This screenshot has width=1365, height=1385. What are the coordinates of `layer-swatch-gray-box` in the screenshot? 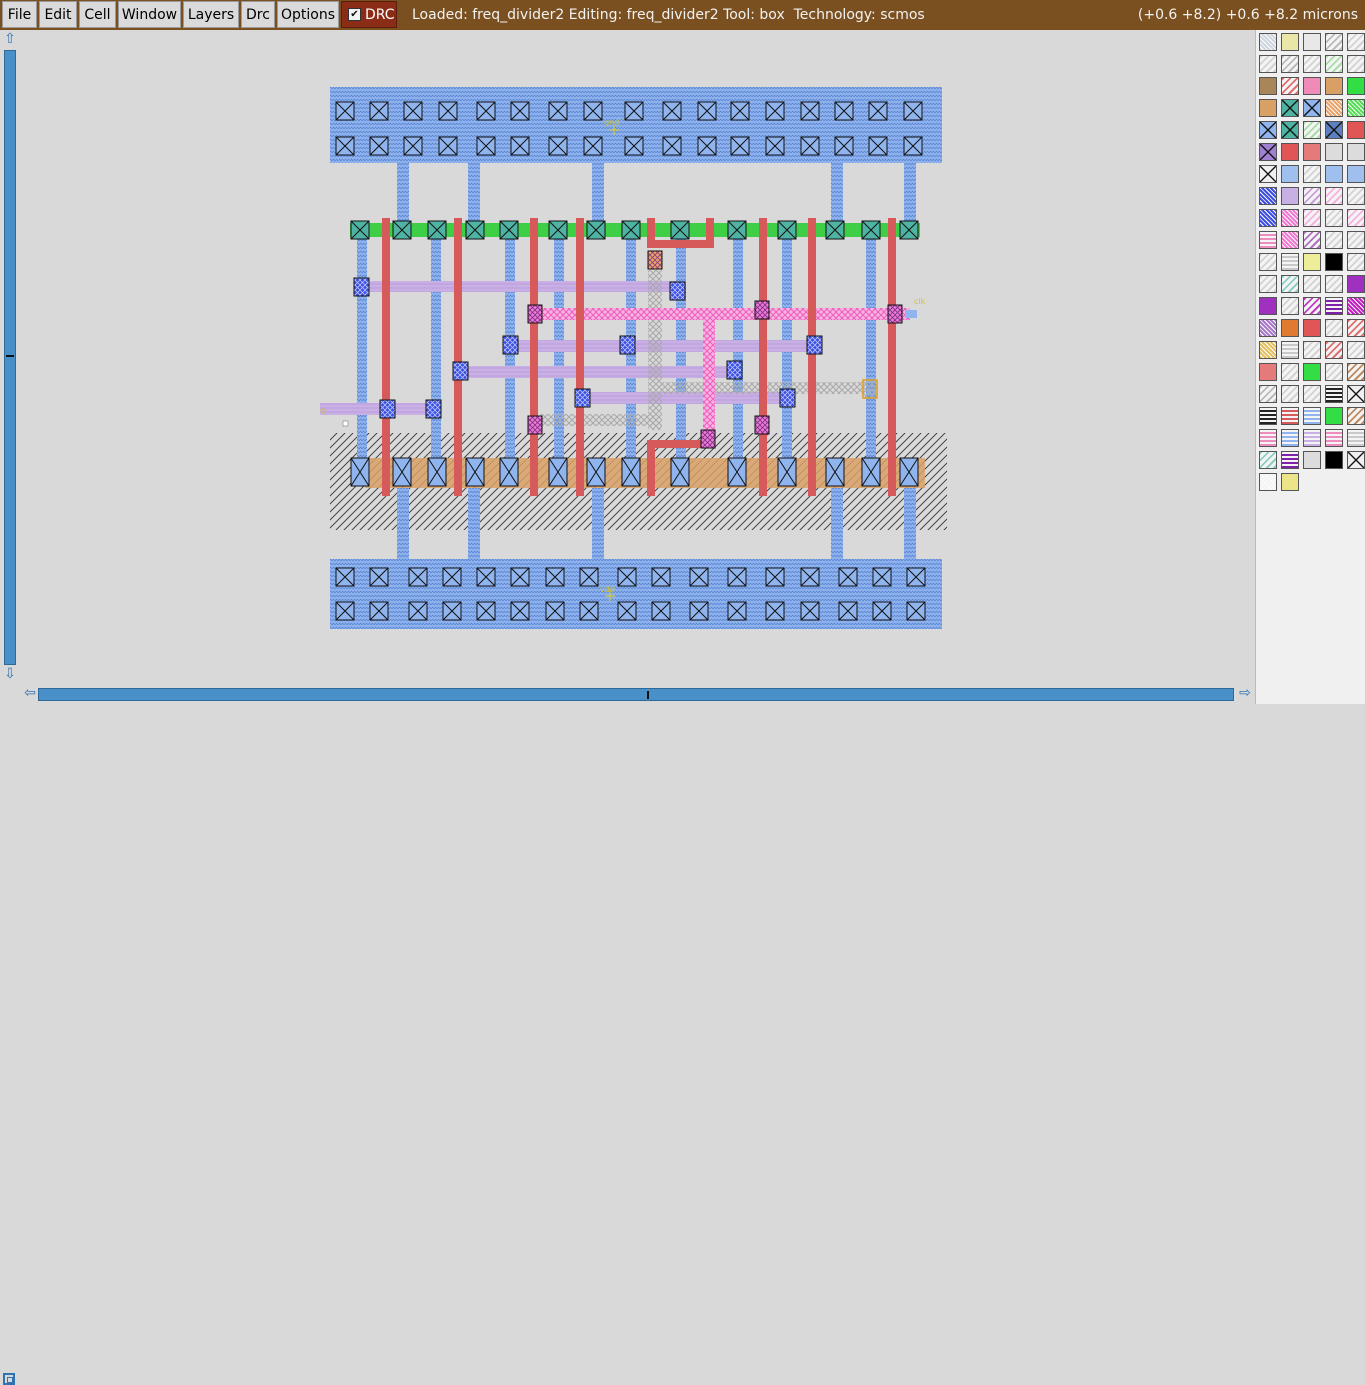 It's located at (1312, 42).